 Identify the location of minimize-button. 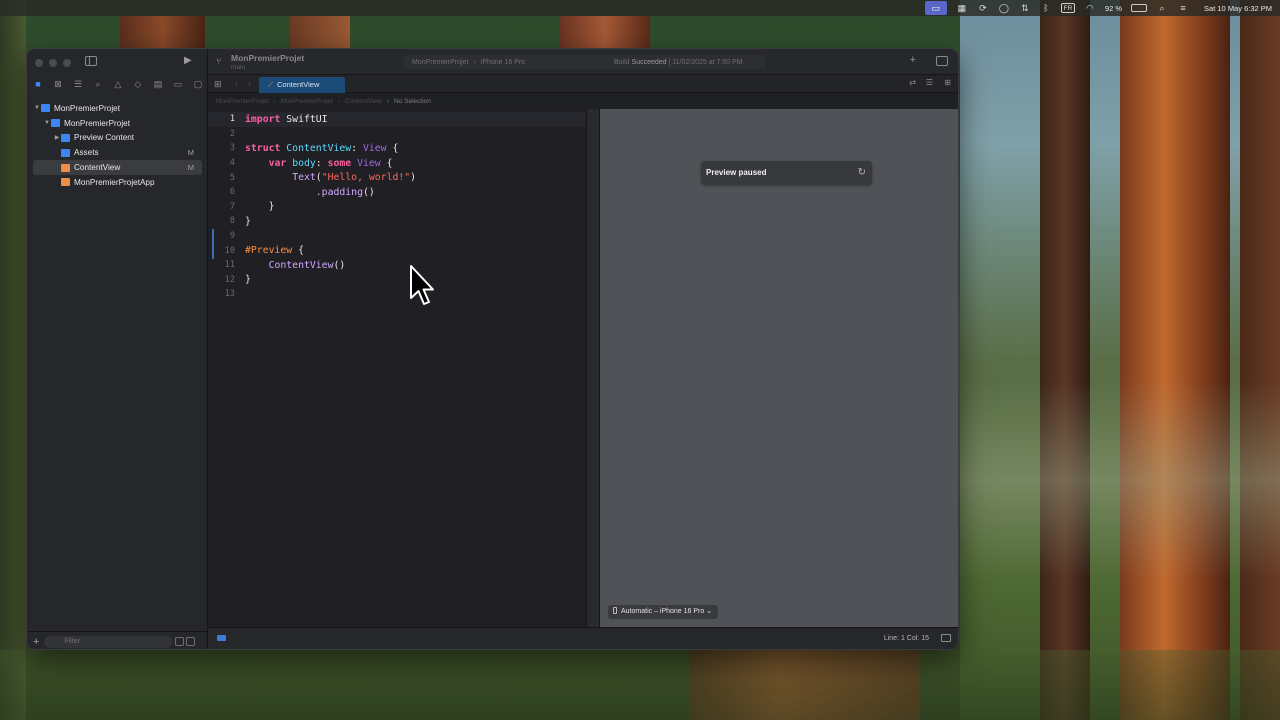
(53, 63).